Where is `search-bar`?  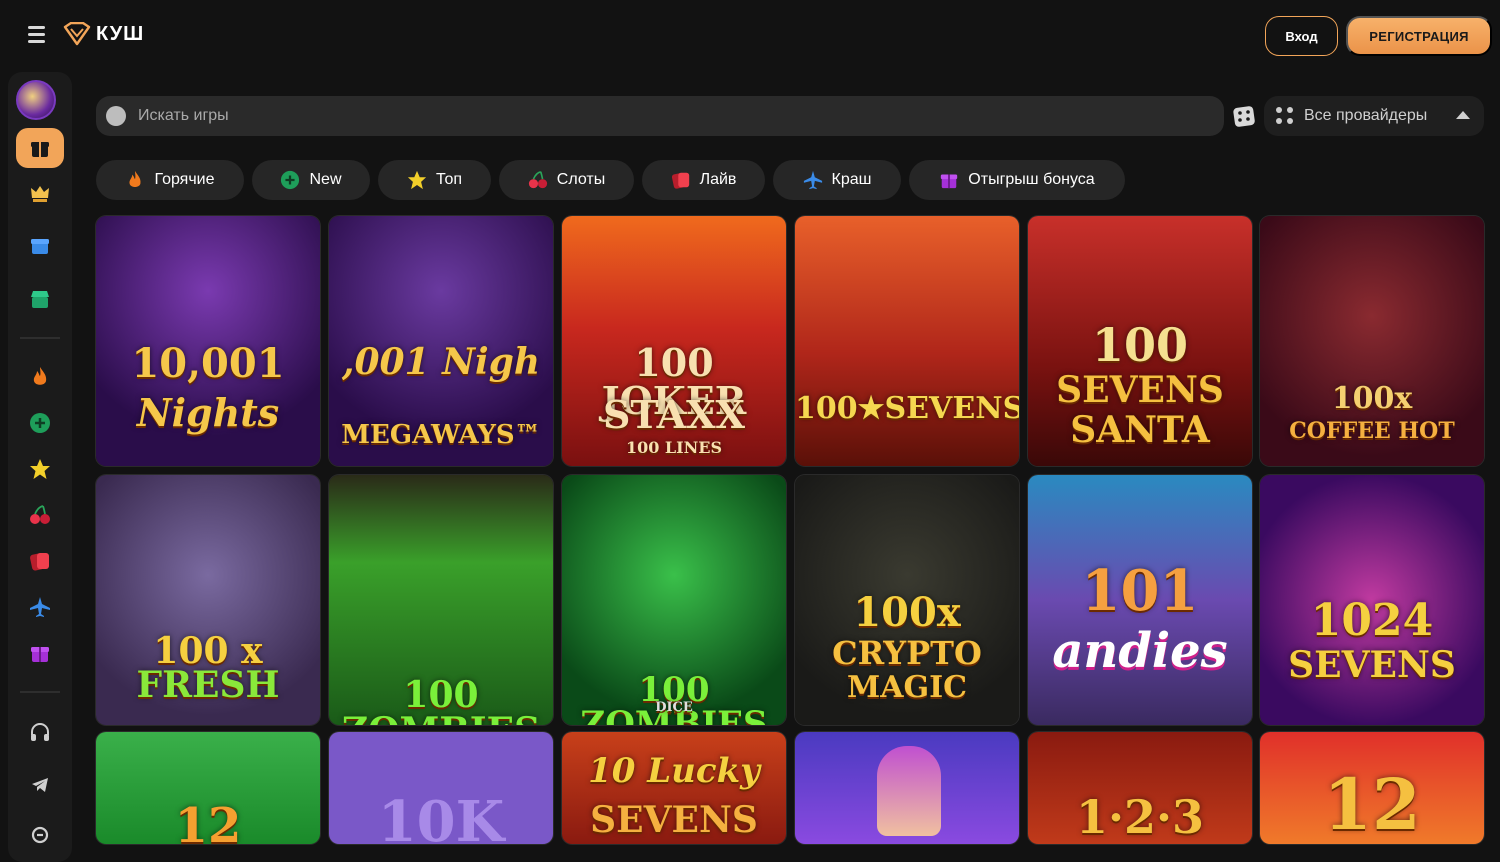 search-bar is located at coordinates (660, 116).